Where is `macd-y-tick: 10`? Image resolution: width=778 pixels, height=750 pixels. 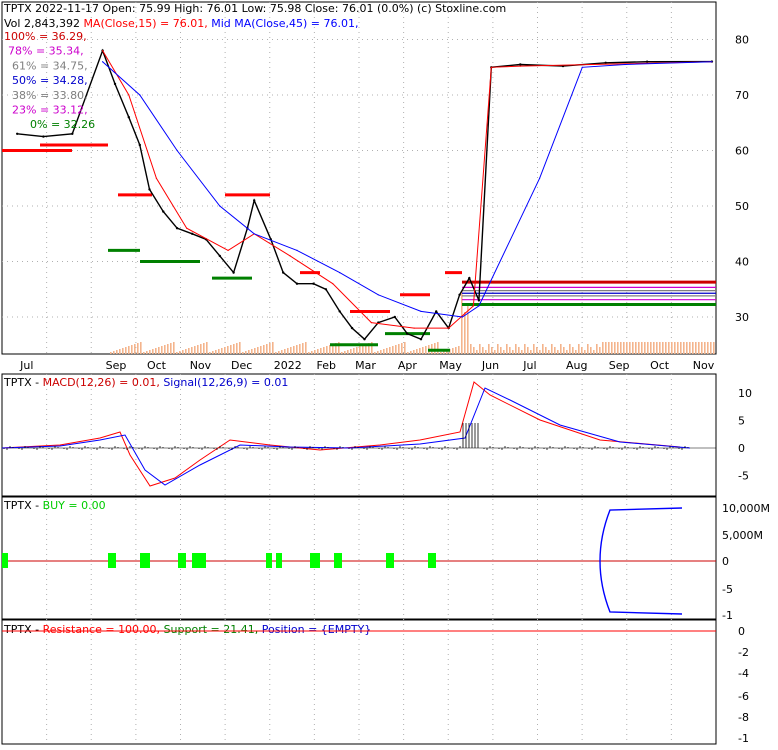 macd-y-tick: 10 is located at coordinates (745, 393).